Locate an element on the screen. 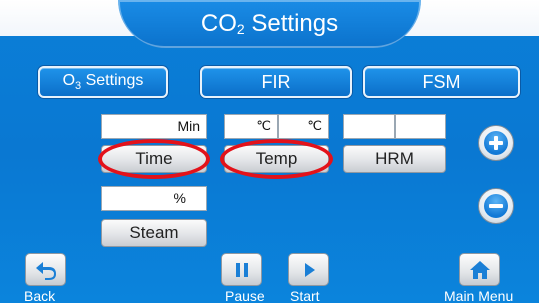  main-menu-button is located at coordinates (479, 269).